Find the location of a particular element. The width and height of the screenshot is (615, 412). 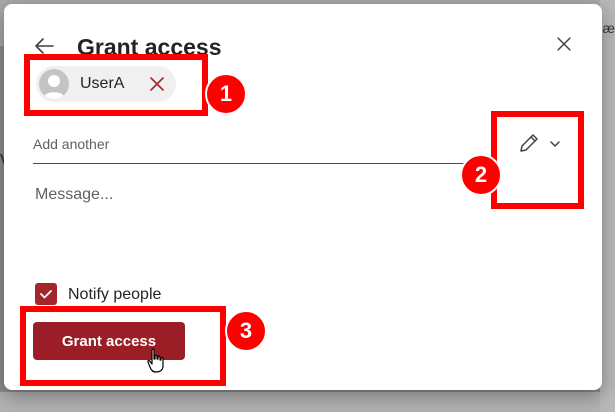

checkmark-icon is located at coordinates (46, 294).